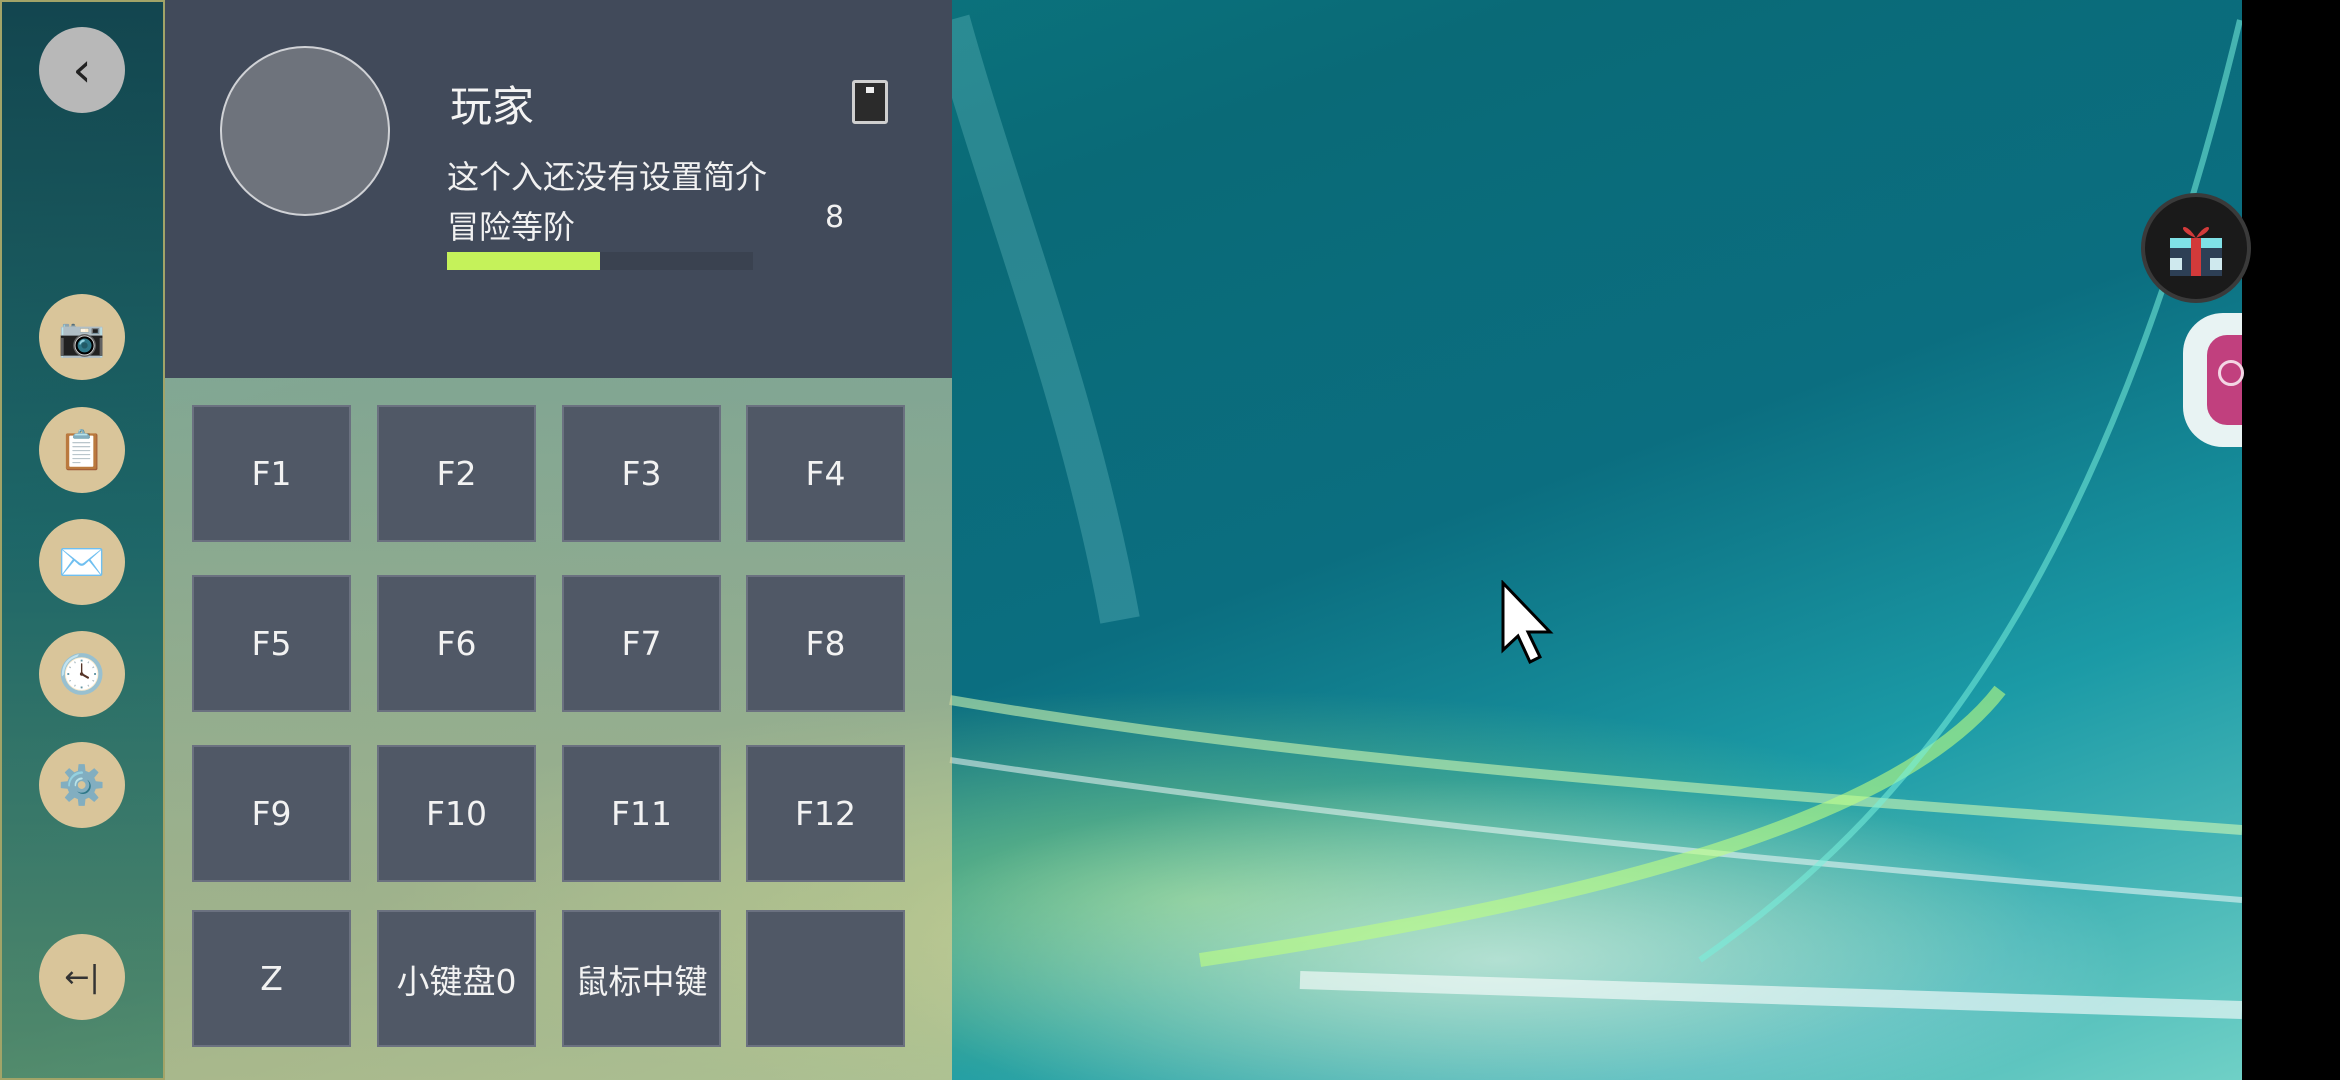 Image resolution: width=2340 pixels, height=1080 pixels. I want to click on mail-button: ✉️, so click(82, 562).